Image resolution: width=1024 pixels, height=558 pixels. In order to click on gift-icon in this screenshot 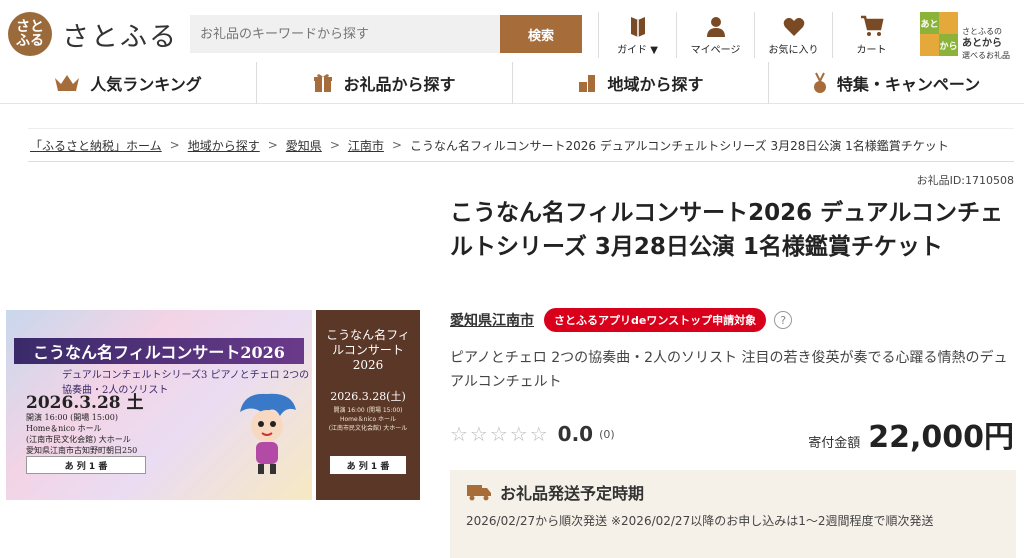, I will do `click(323, 83)`.